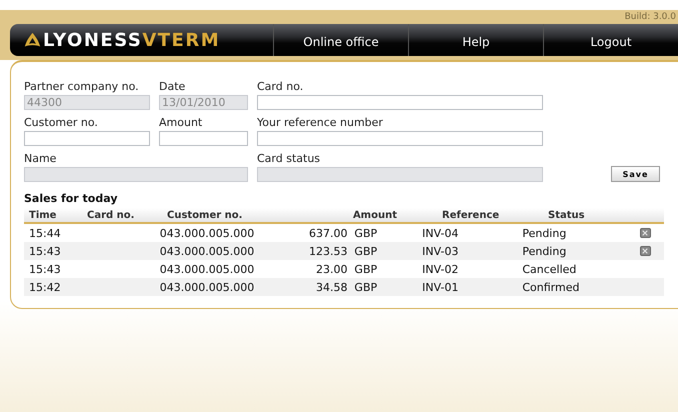 Image resolution: width=678 pixels, height=412 pixels. What do you see at coordinates (45, 287) in the screenshot?
I see `table-cell-text: 15:42` at bounding box center [45, 287].